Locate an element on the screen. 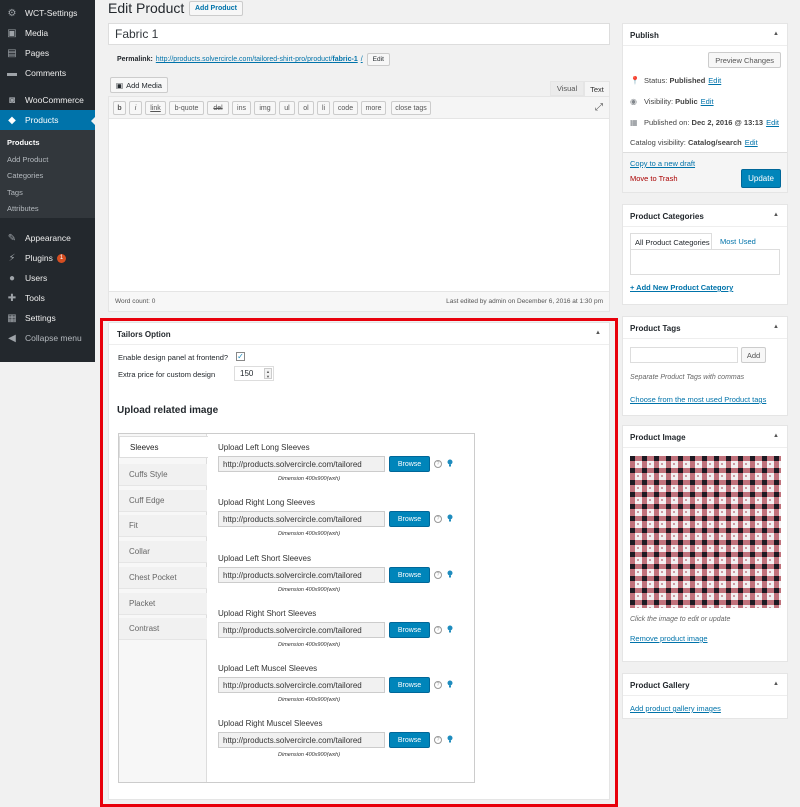  submenu-tags: Tags is located at coordinates (15, 192).